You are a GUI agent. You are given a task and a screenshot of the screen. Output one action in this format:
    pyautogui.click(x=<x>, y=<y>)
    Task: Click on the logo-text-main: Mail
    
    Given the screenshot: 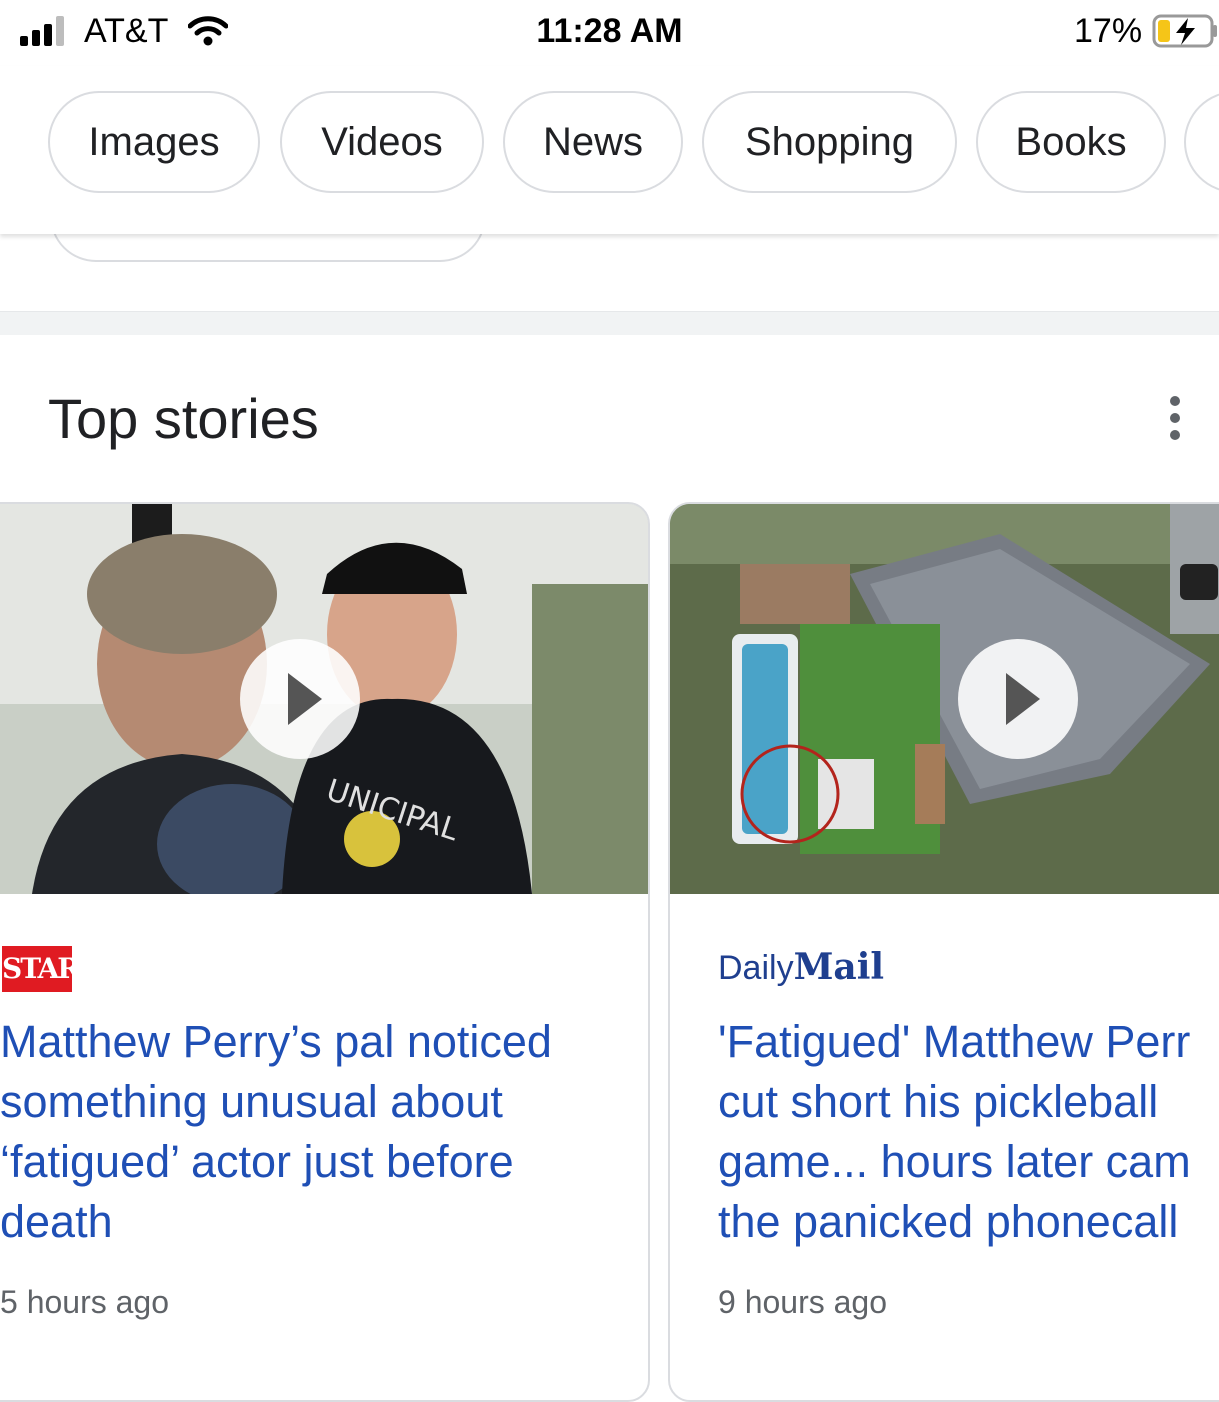 What is the action you would take?
    pyautogui.click(x=839, y=967)
    